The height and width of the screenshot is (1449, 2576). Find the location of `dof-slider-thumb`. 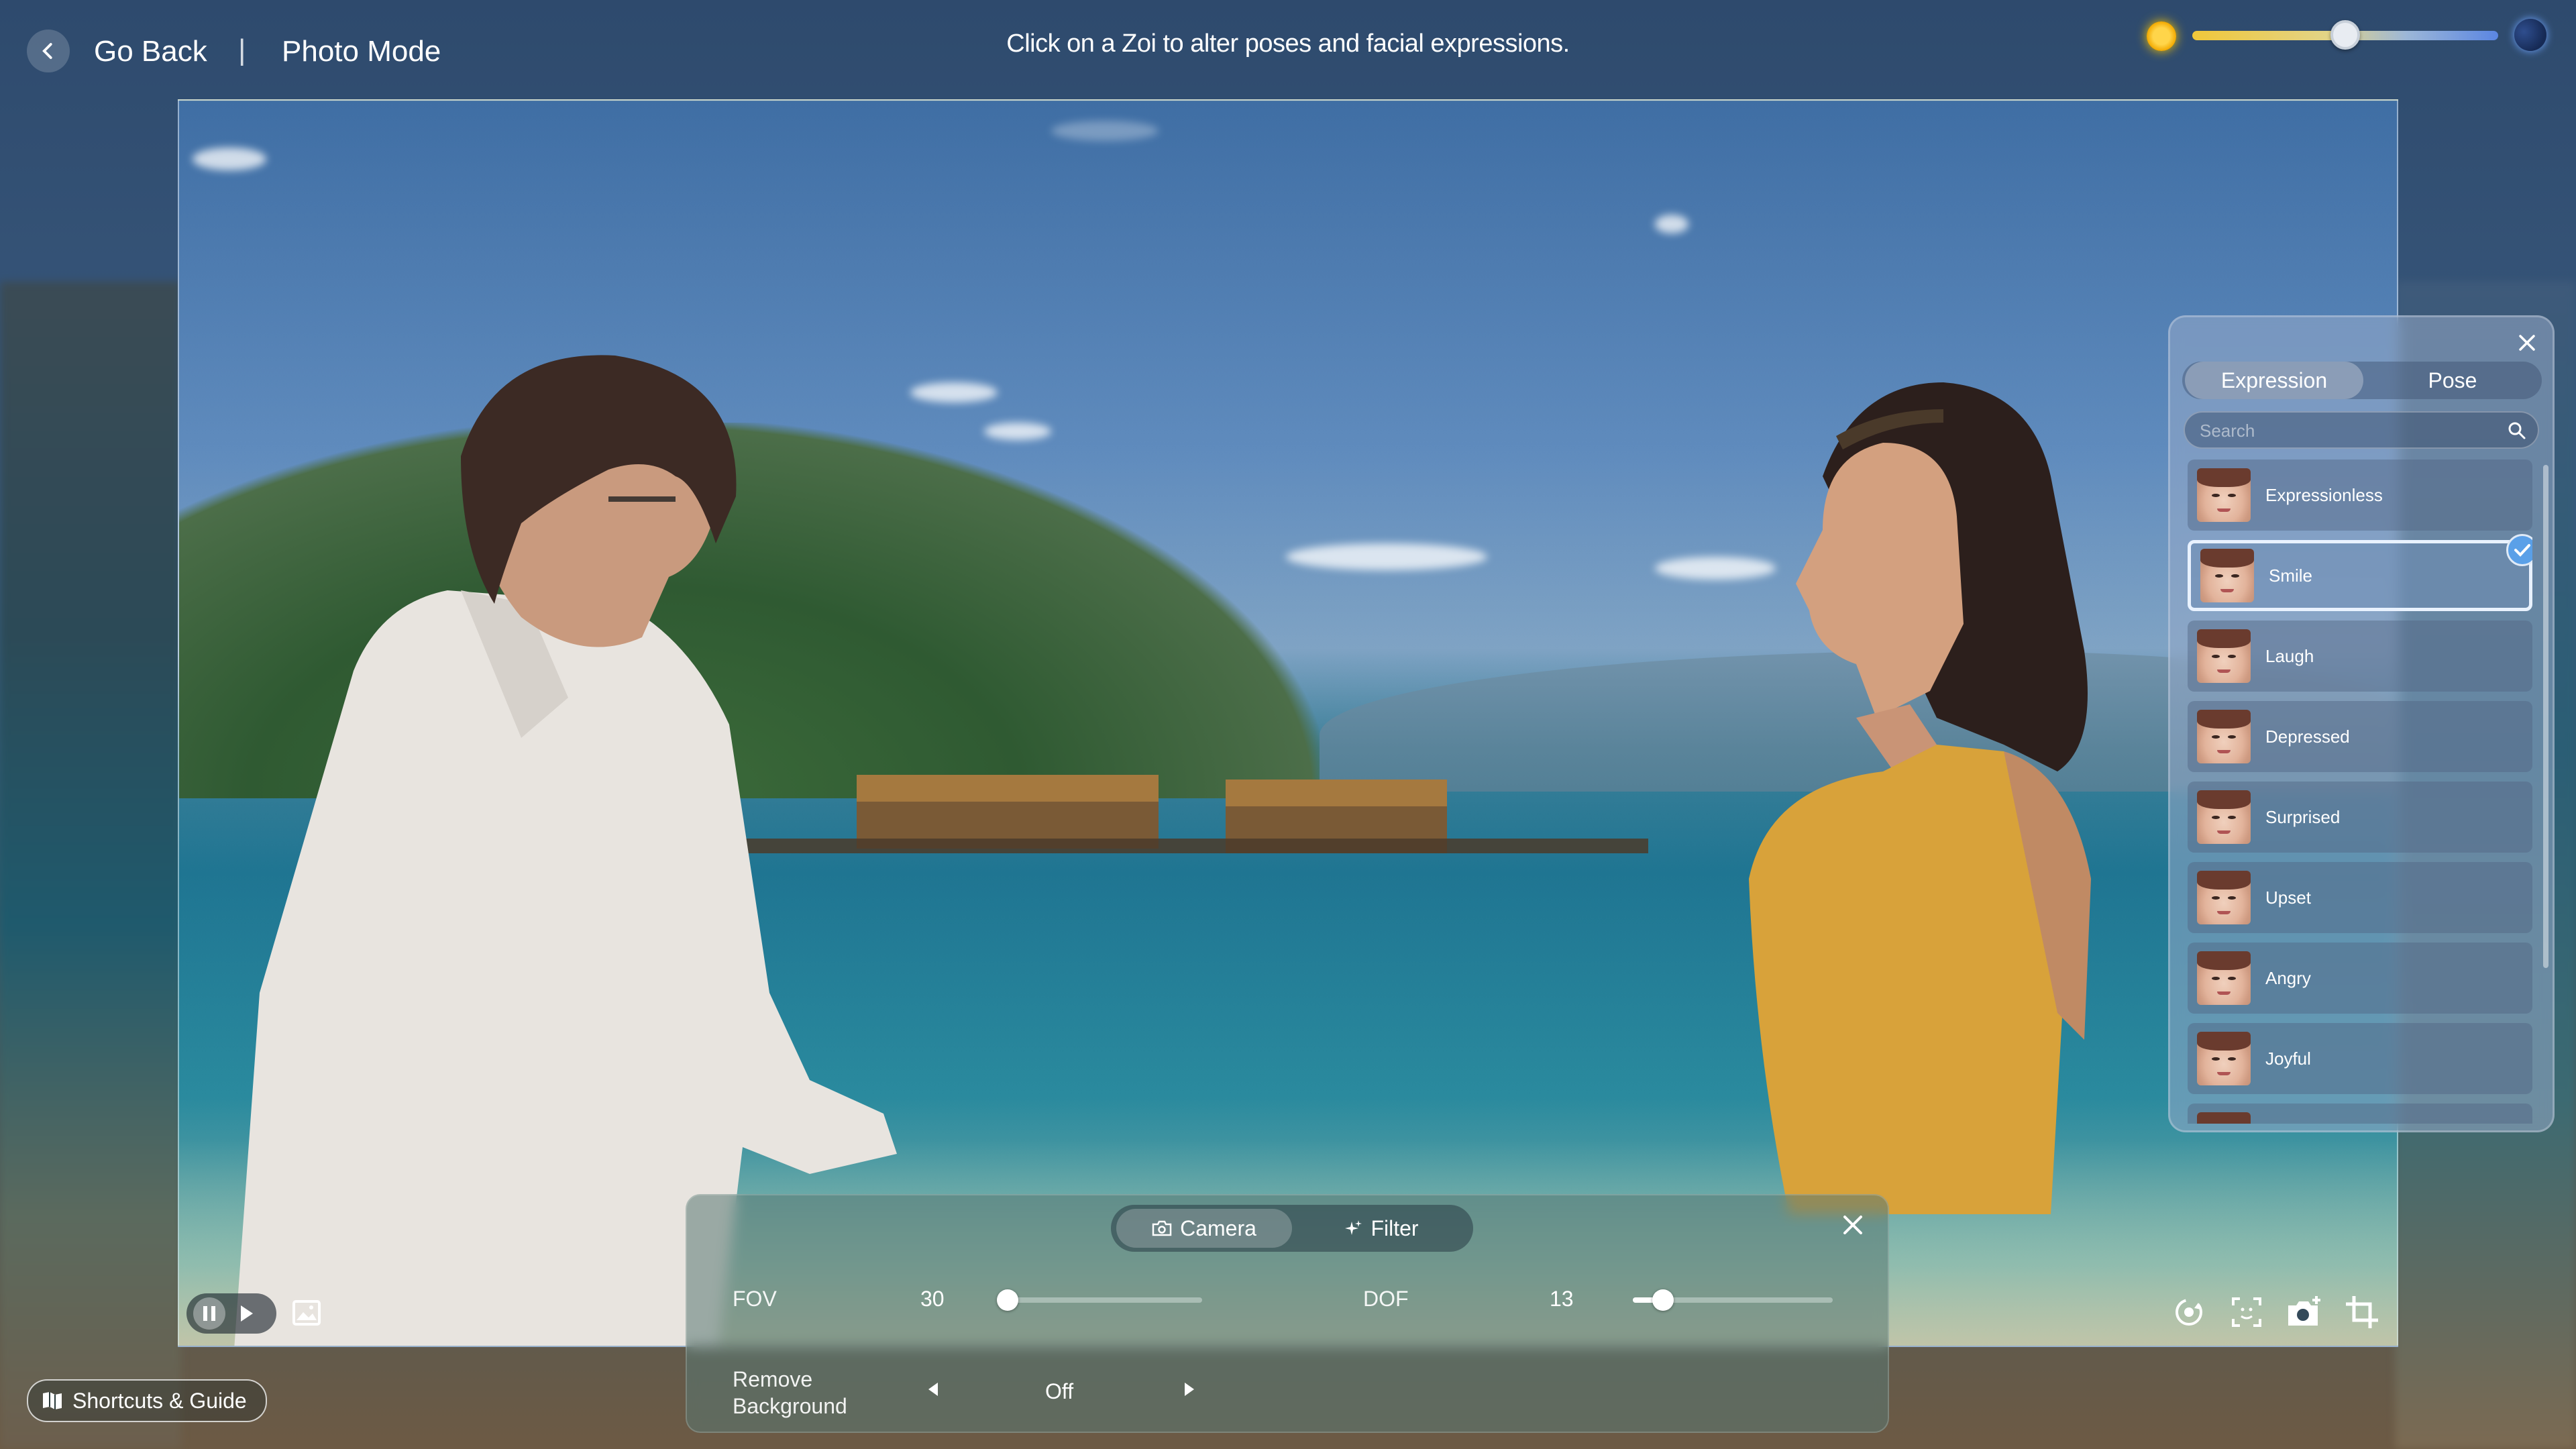

dof-slider-thumb is located at coordinates (1663, 1300).